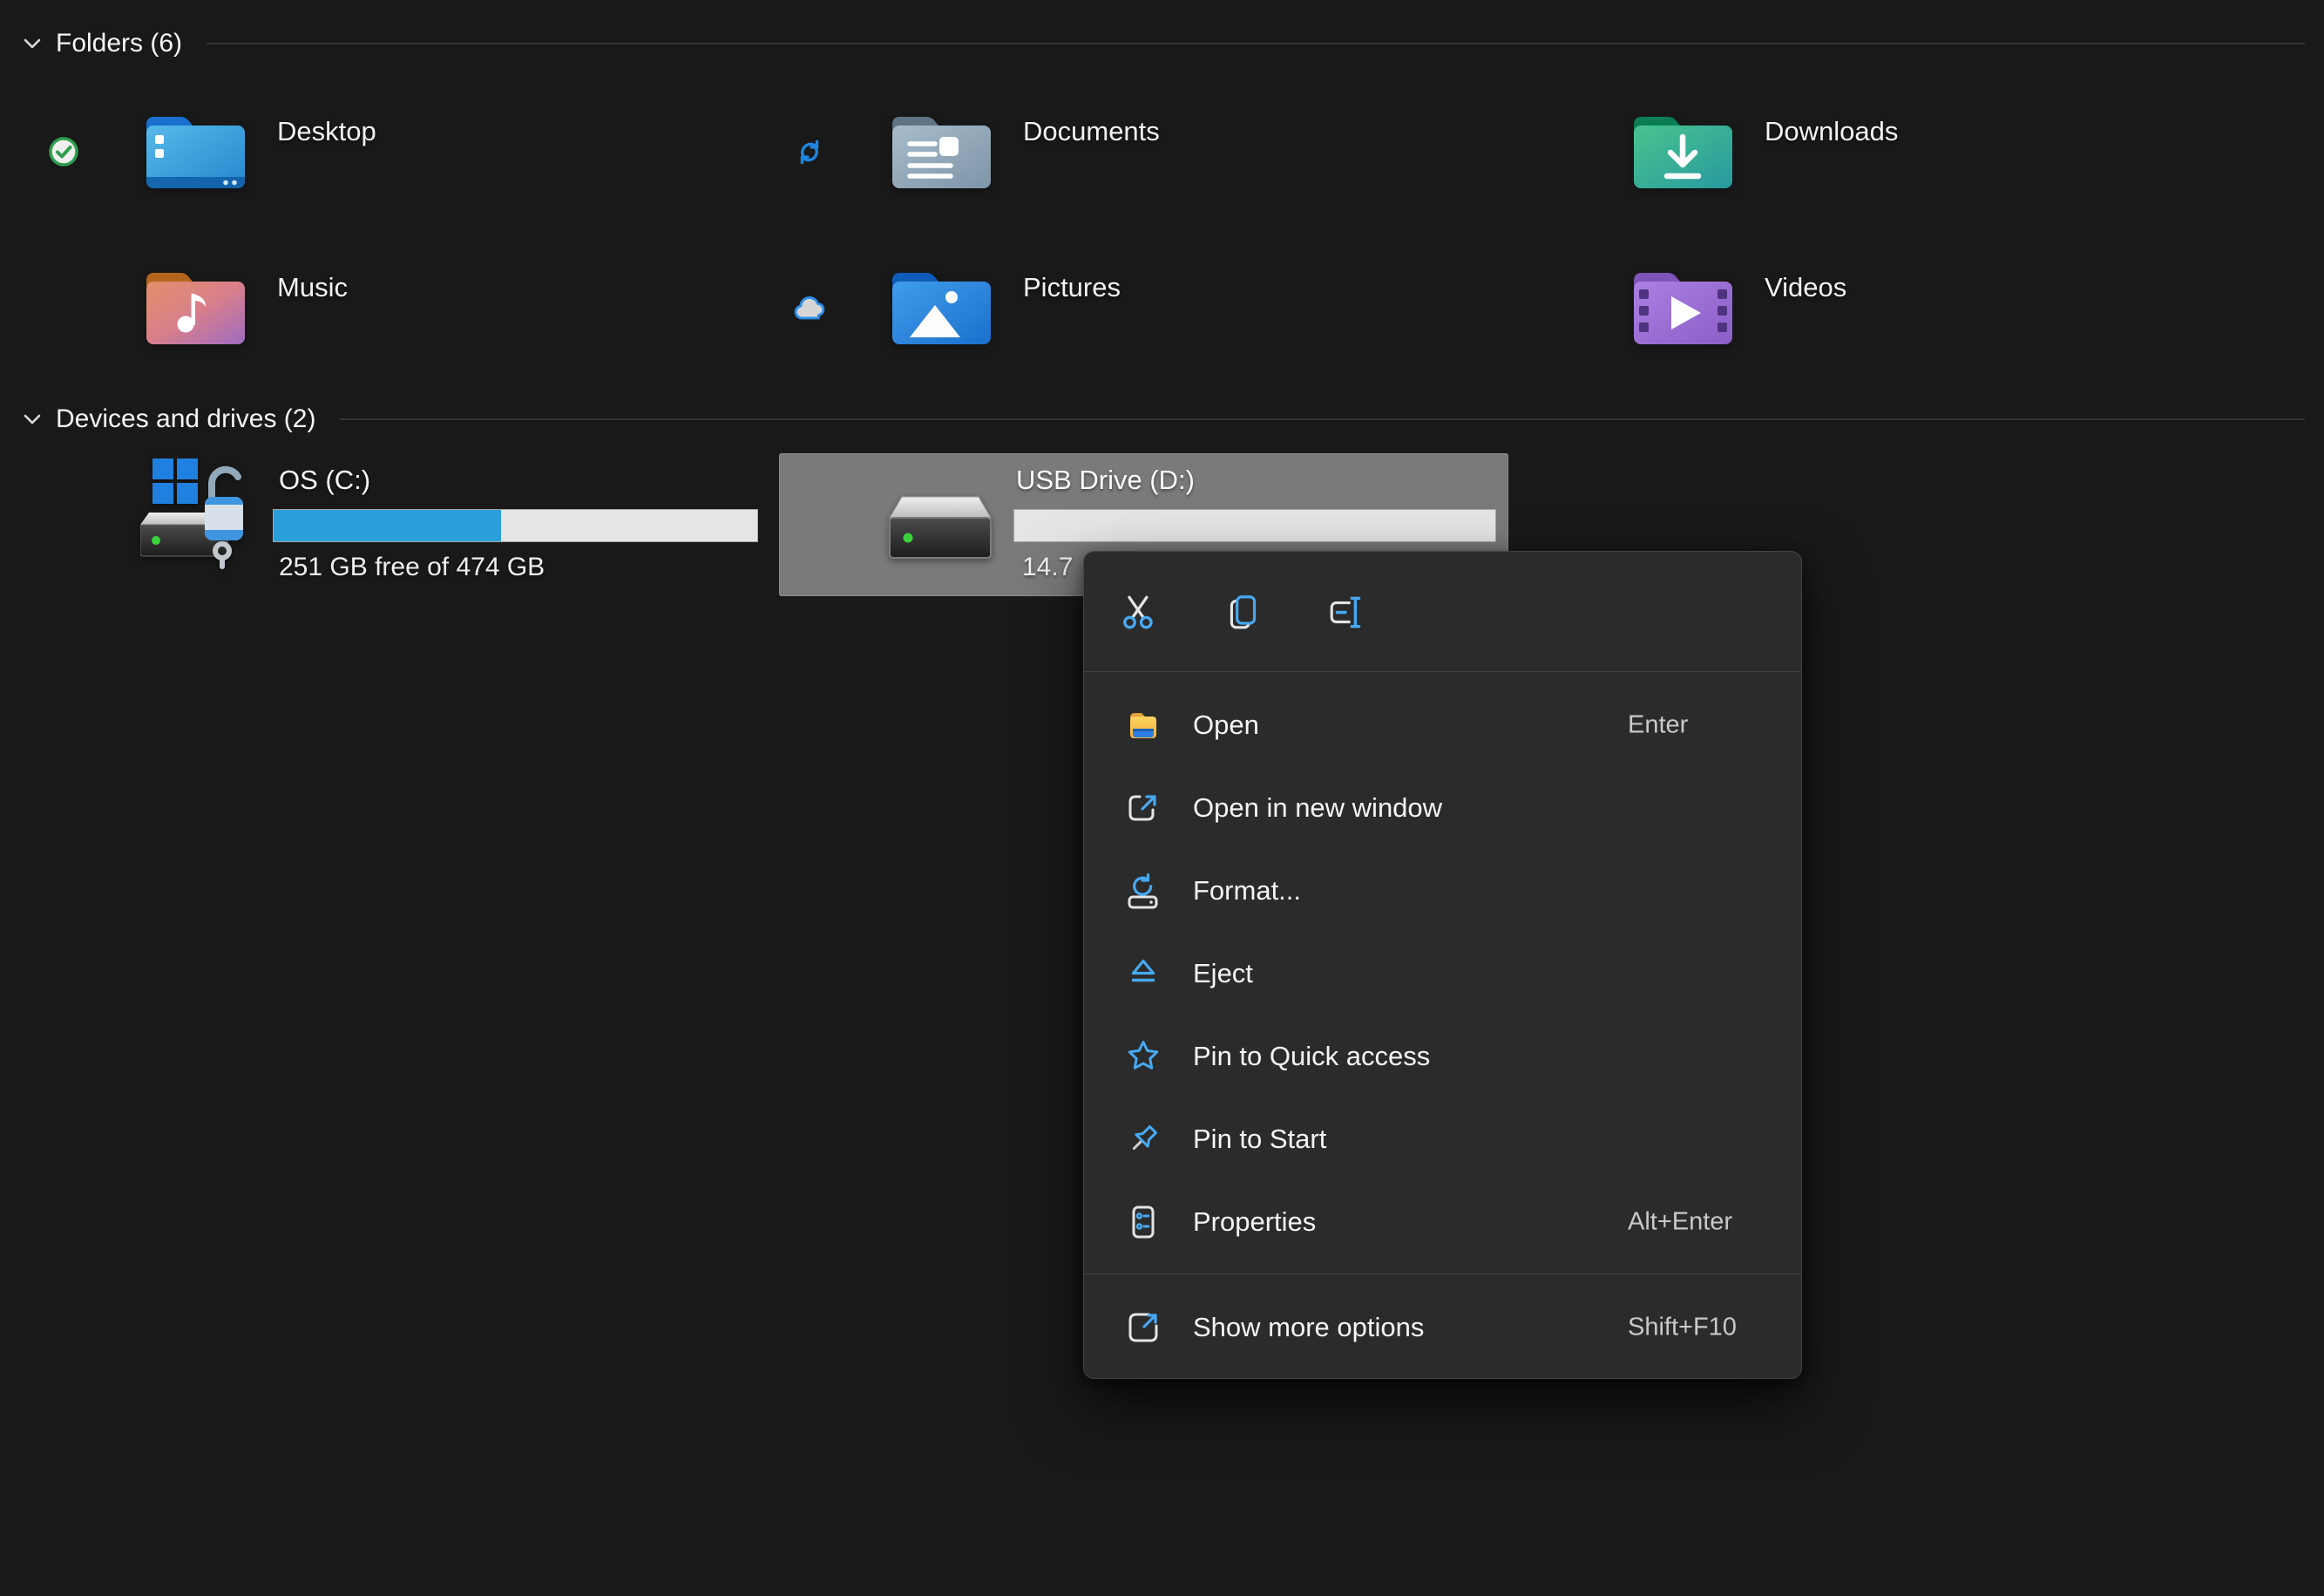  What do you see at coordinates (1659, 724) in the screenshot?
I see `menu-item-shortcut: Enter` at bounding box center [1659, 724].